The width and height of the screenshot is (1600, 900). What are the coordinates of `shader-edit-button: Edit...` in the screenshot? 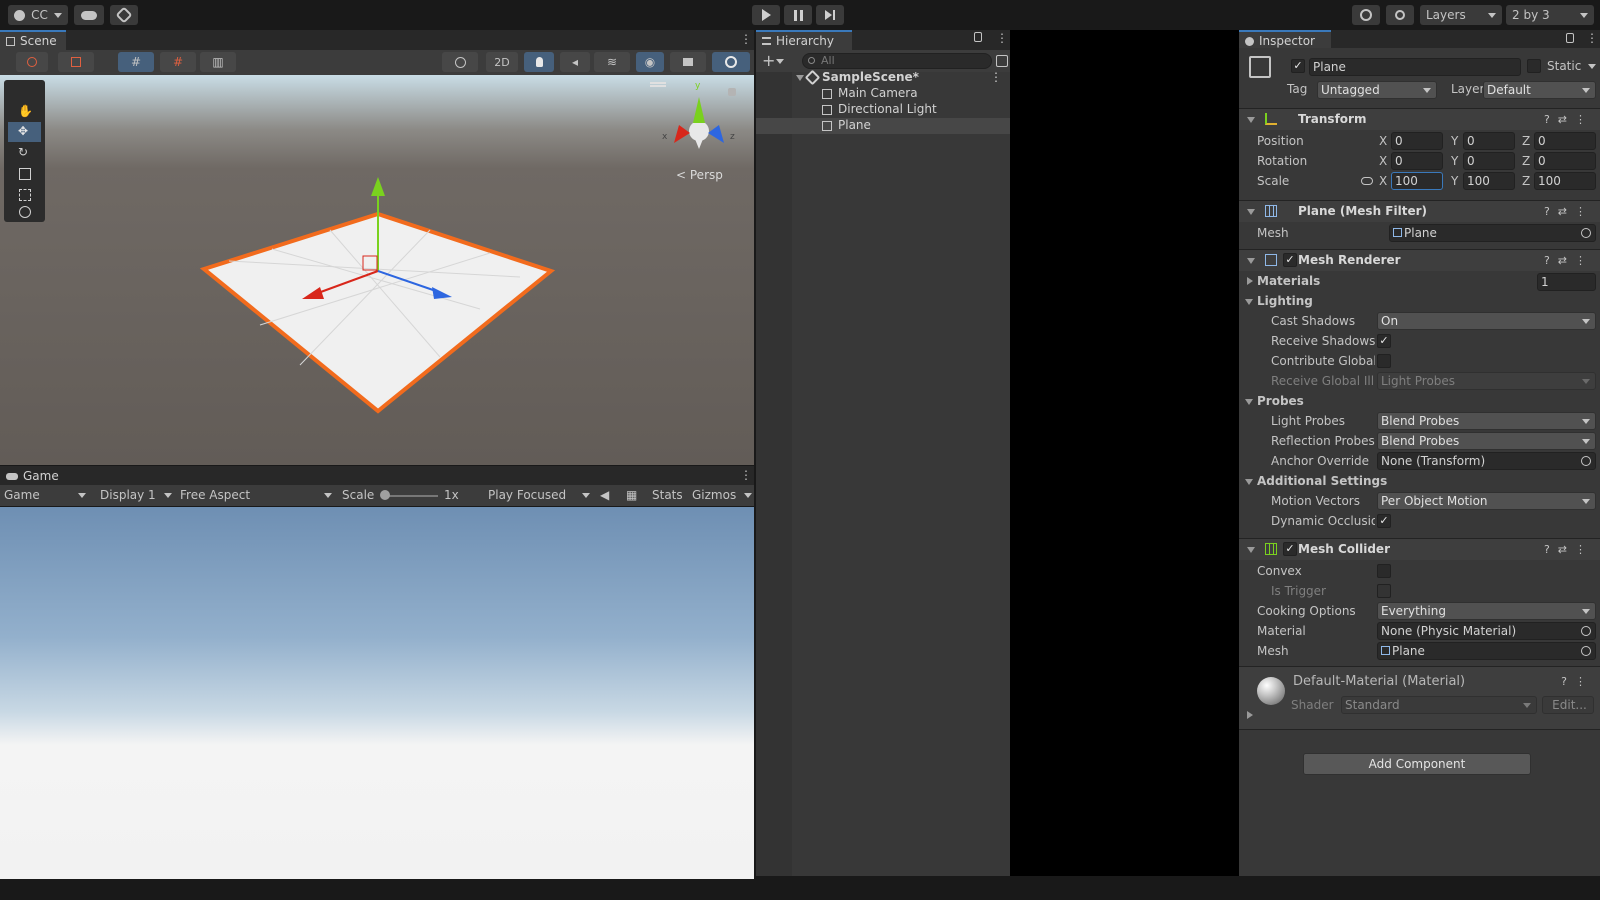 It's located at (1568, 705).